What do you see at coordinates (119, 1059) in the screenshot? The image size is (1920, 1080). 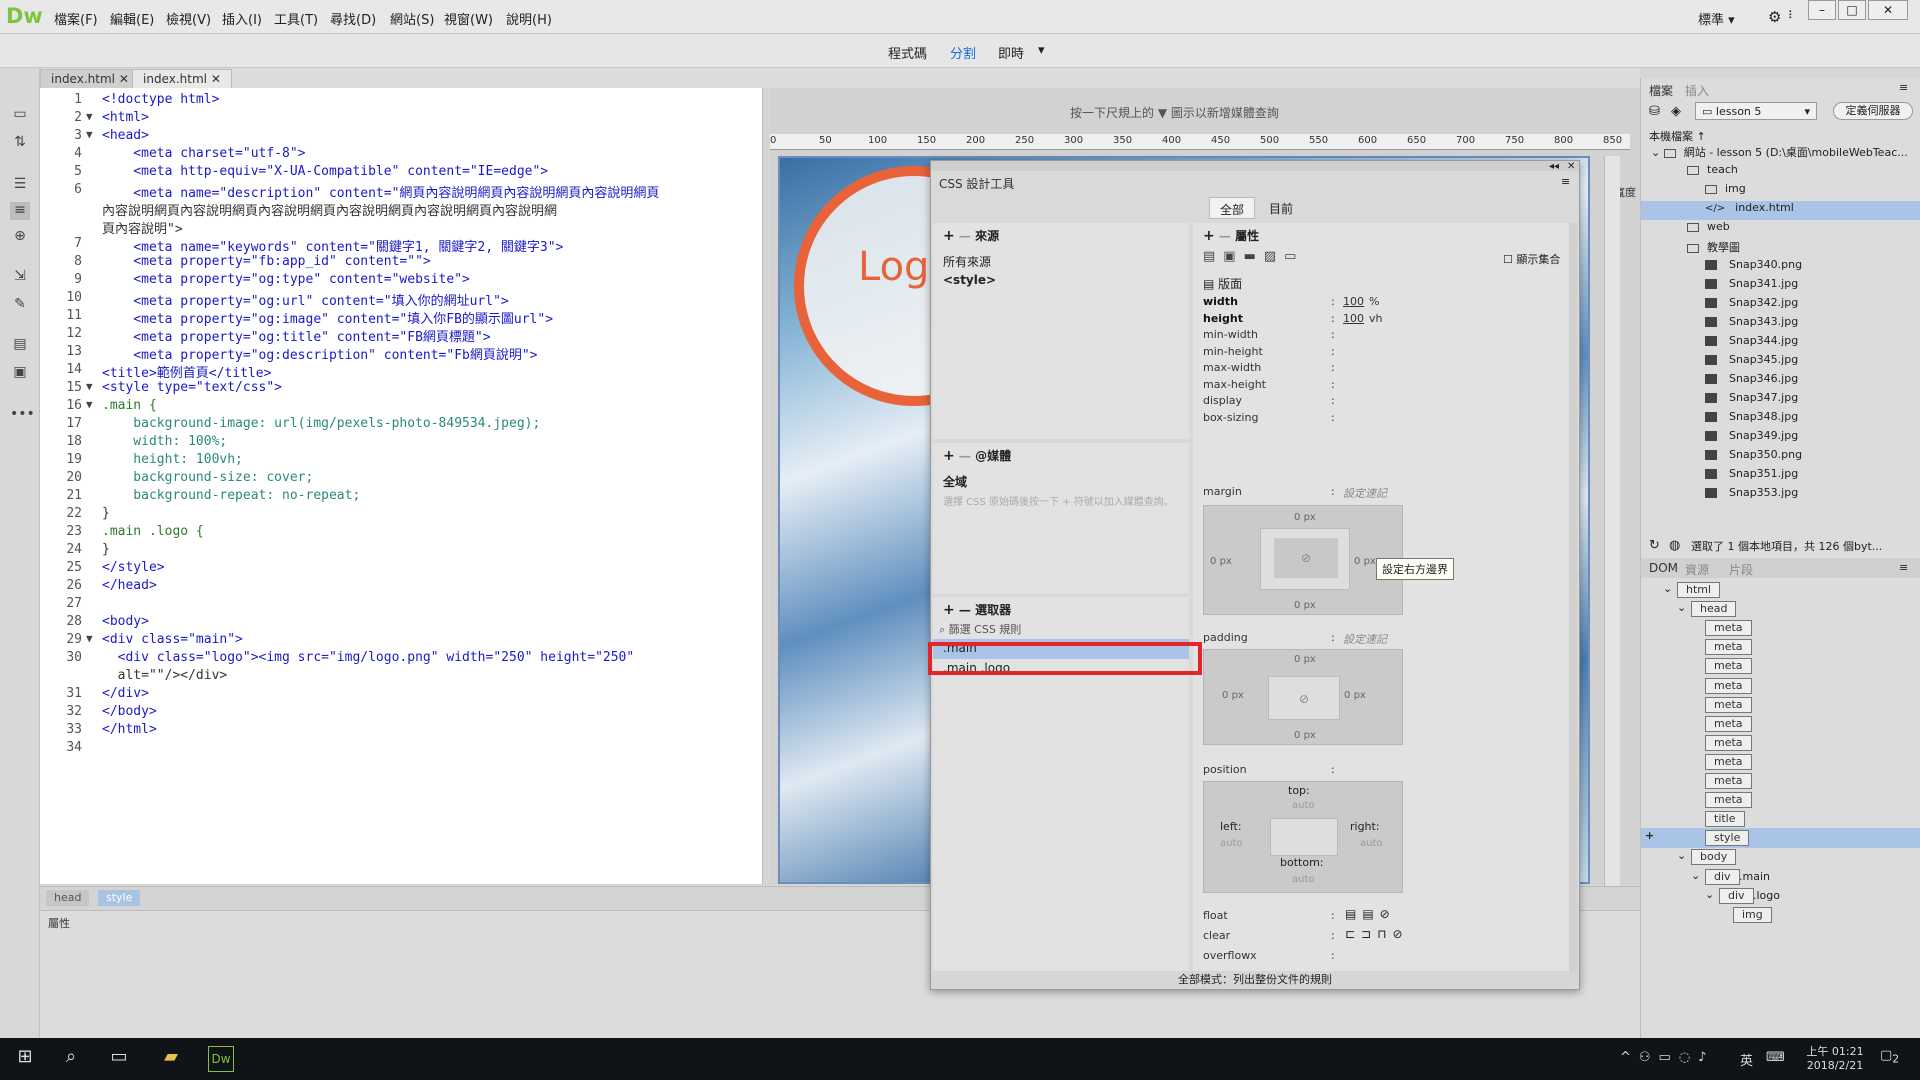 I see `task-view-icon: ▭` at bounding box center [119, 1059].